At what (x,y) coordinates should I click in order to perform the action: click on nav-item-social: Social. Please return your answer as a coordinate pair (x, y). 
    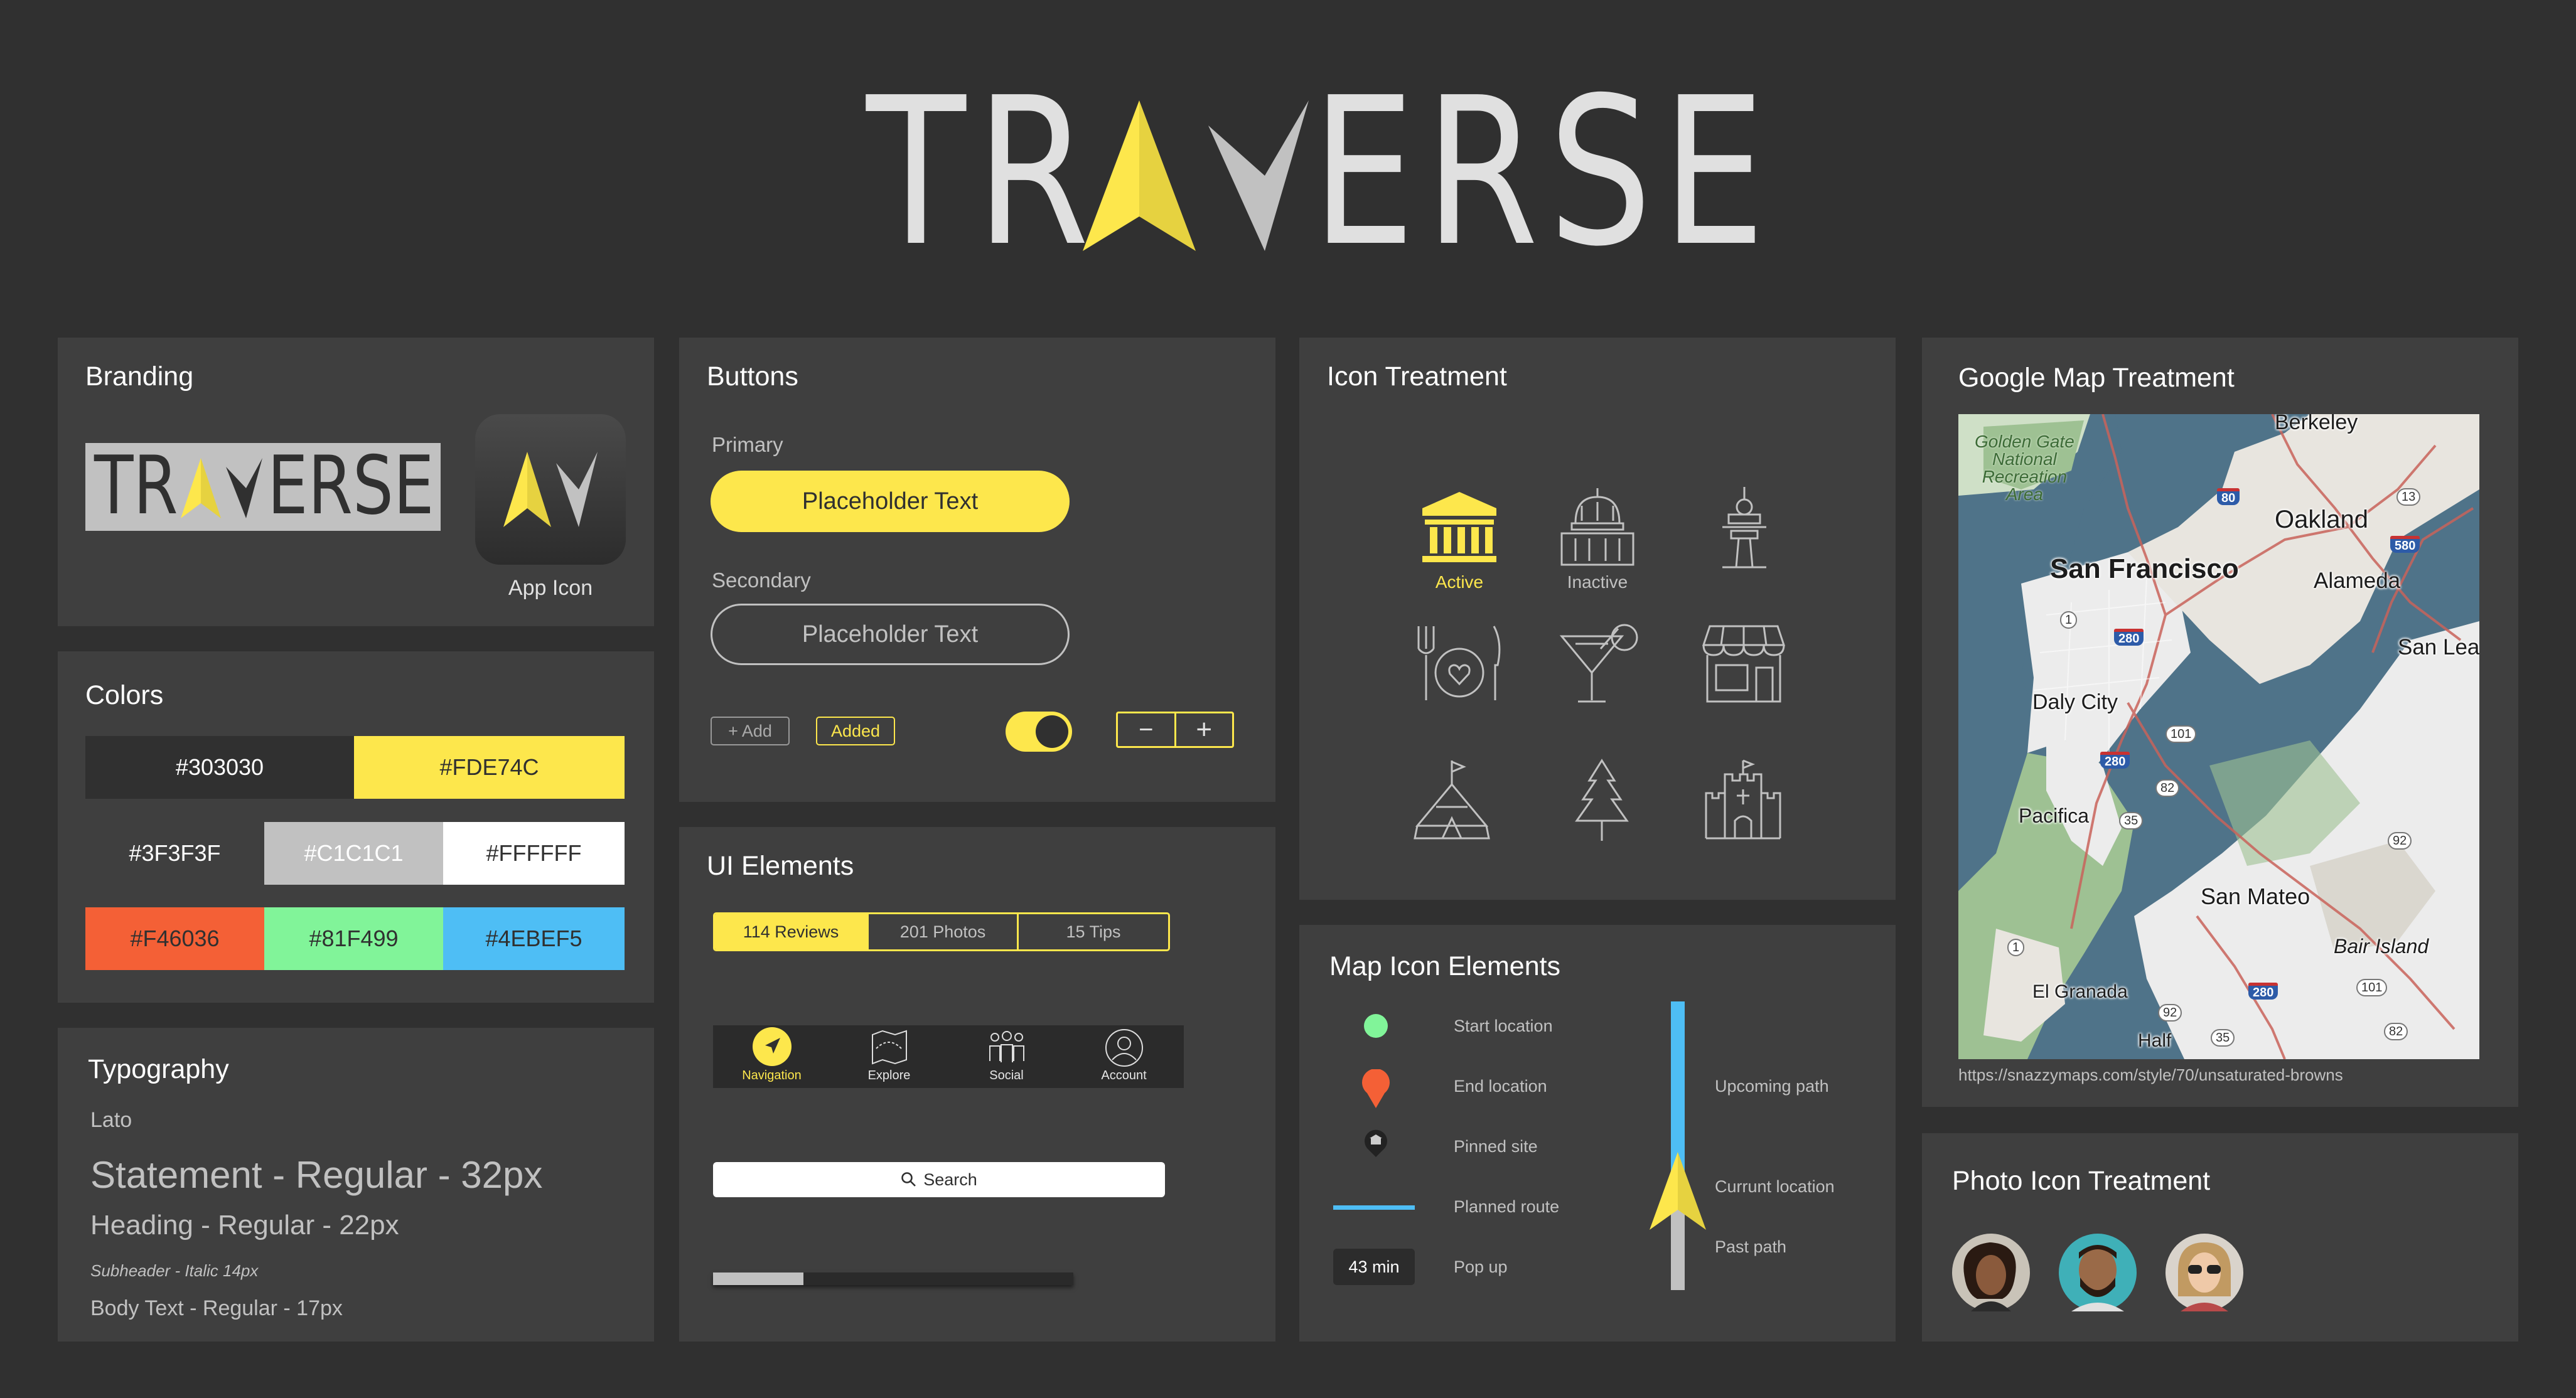
    Looking at the image, I should click on (1006, 1056).